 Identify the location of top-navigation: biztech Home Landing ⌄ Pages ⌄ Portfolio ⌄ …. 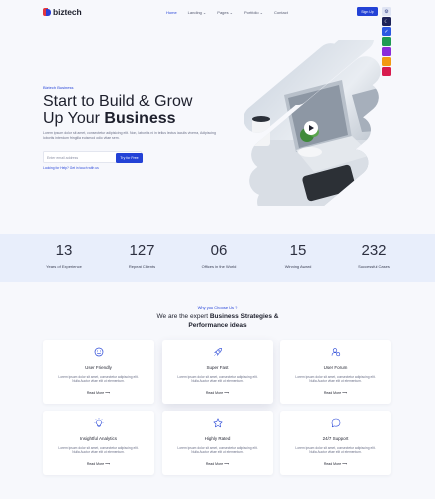
(217, 12).